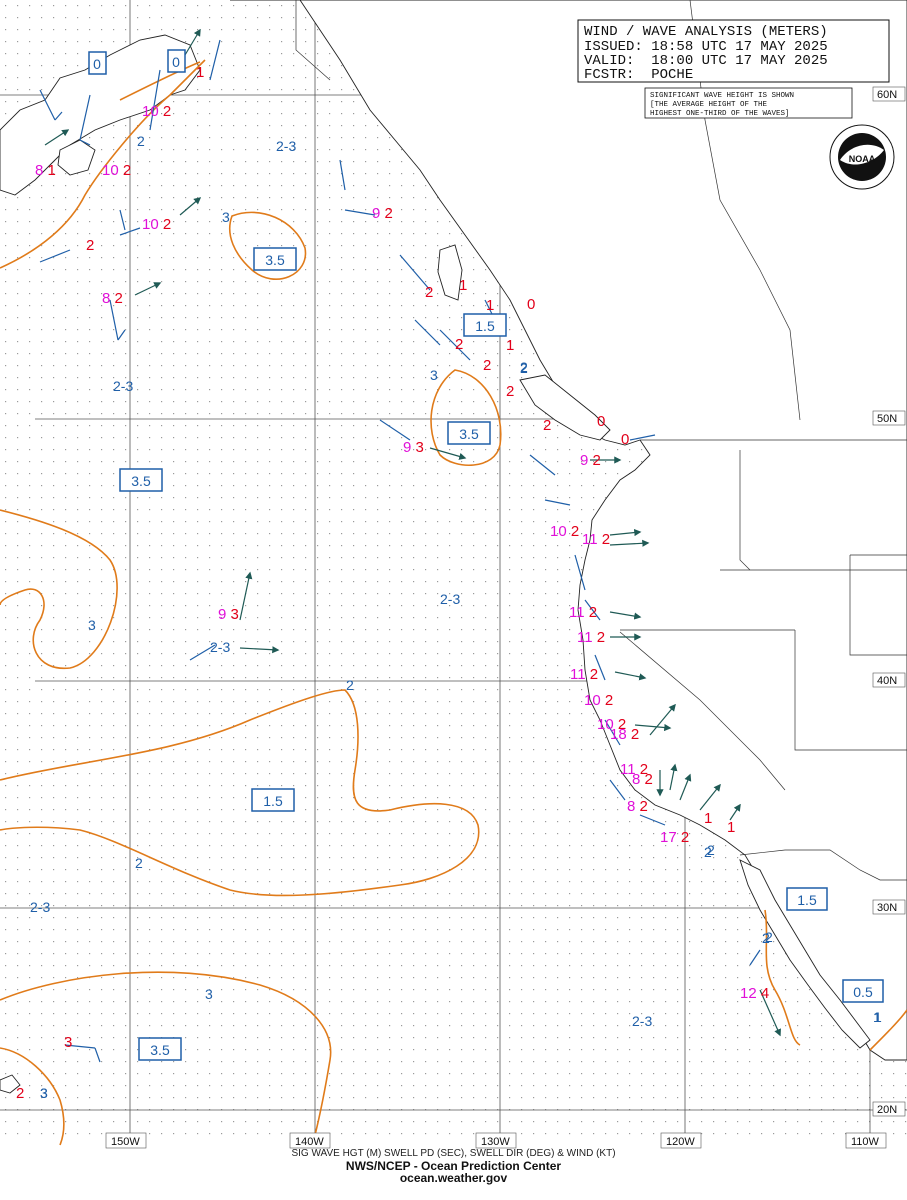 Image resolution: width=907 pixels, height=1200 pixels. I want to click on lat-label: 60N, so click(887, 95).